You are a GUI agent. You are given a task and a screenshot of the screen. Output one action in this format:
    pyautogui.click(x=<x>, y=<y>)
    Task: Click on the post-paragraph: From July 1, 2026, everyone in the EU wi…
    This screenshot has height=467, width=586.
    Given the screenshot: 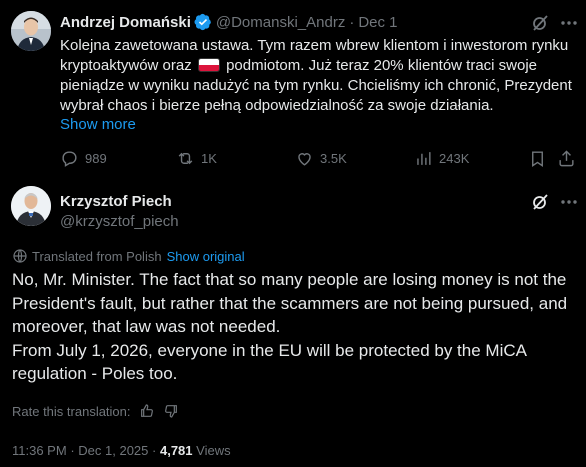 What is the action you would take?
    pyautogui.click(x=269, y=362)
    